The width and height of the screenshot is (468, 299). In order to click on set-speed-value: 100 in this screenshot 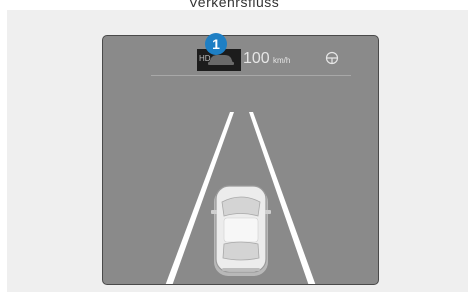, I will do `click(256, 58)`.